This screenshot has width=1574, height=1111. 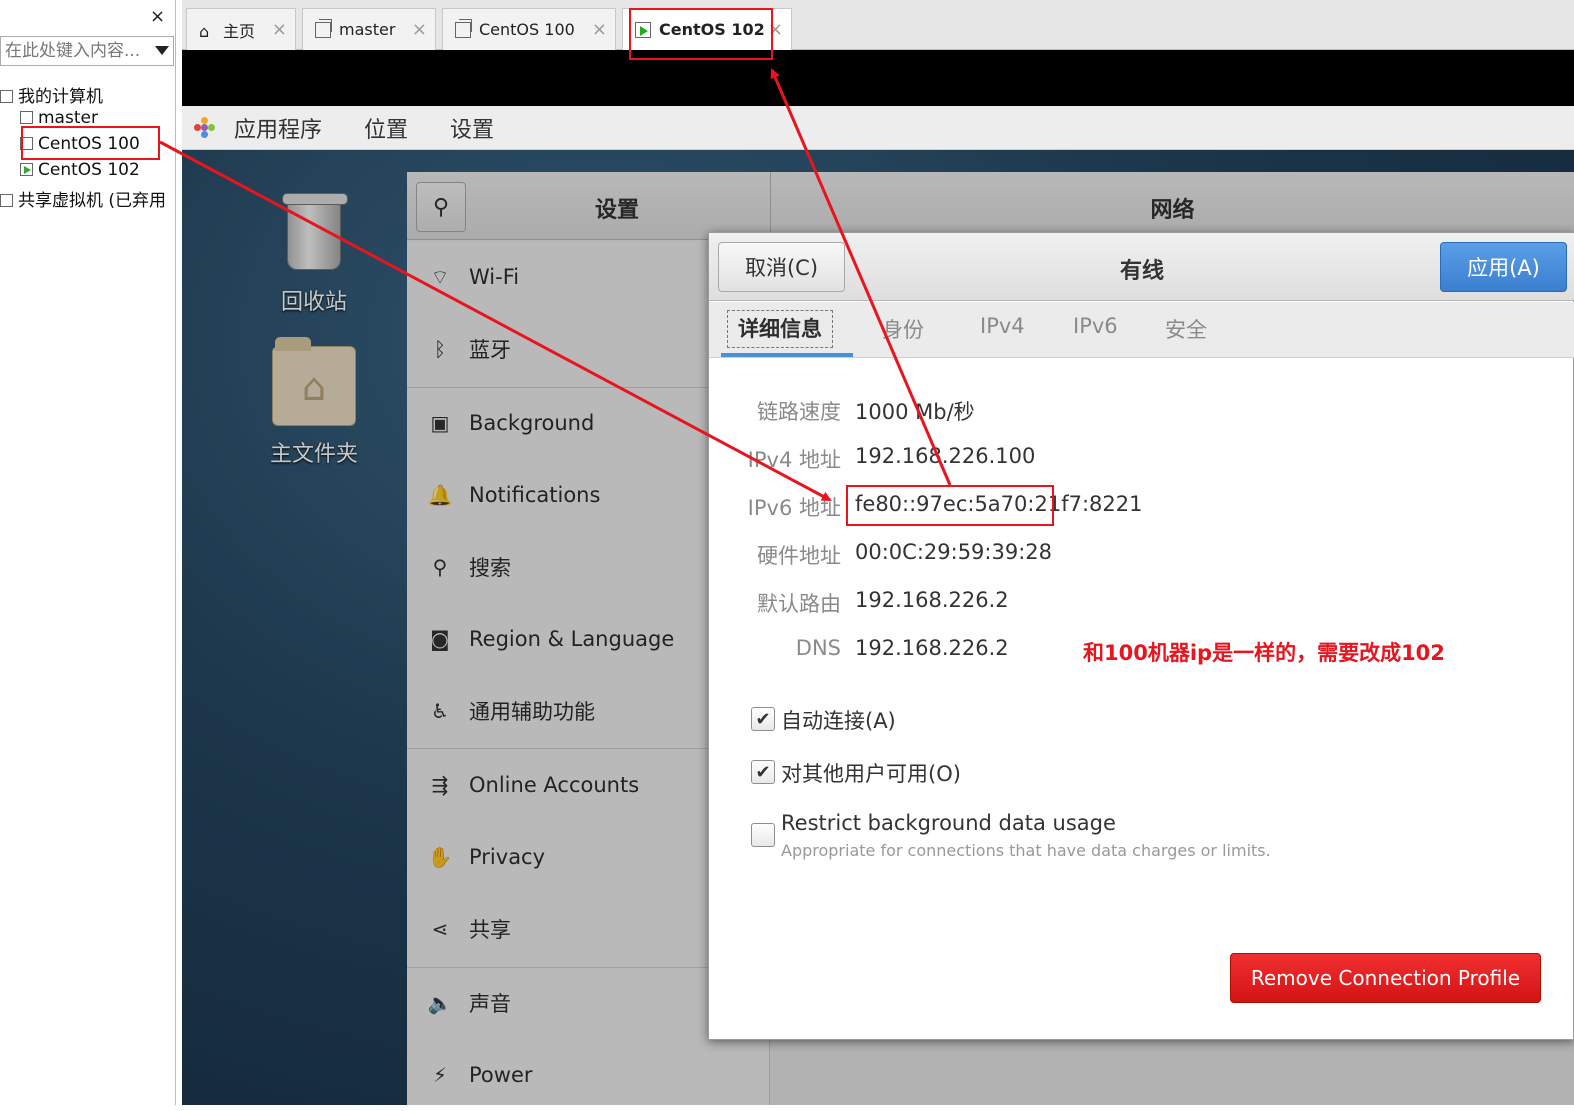 I want to click on tab-details: 详细信息, so click(x=780, y=329).